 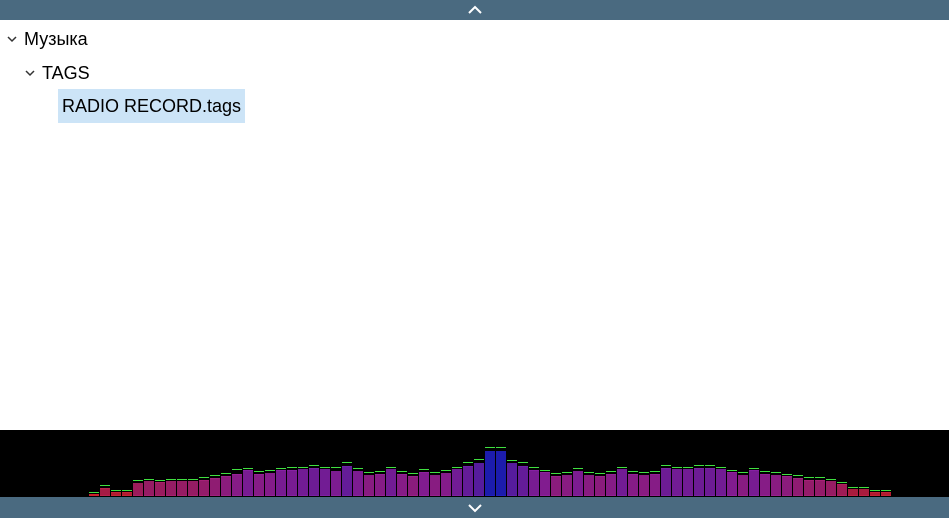 I want to click on chevron-down-icon, so click(x=474, y=507).